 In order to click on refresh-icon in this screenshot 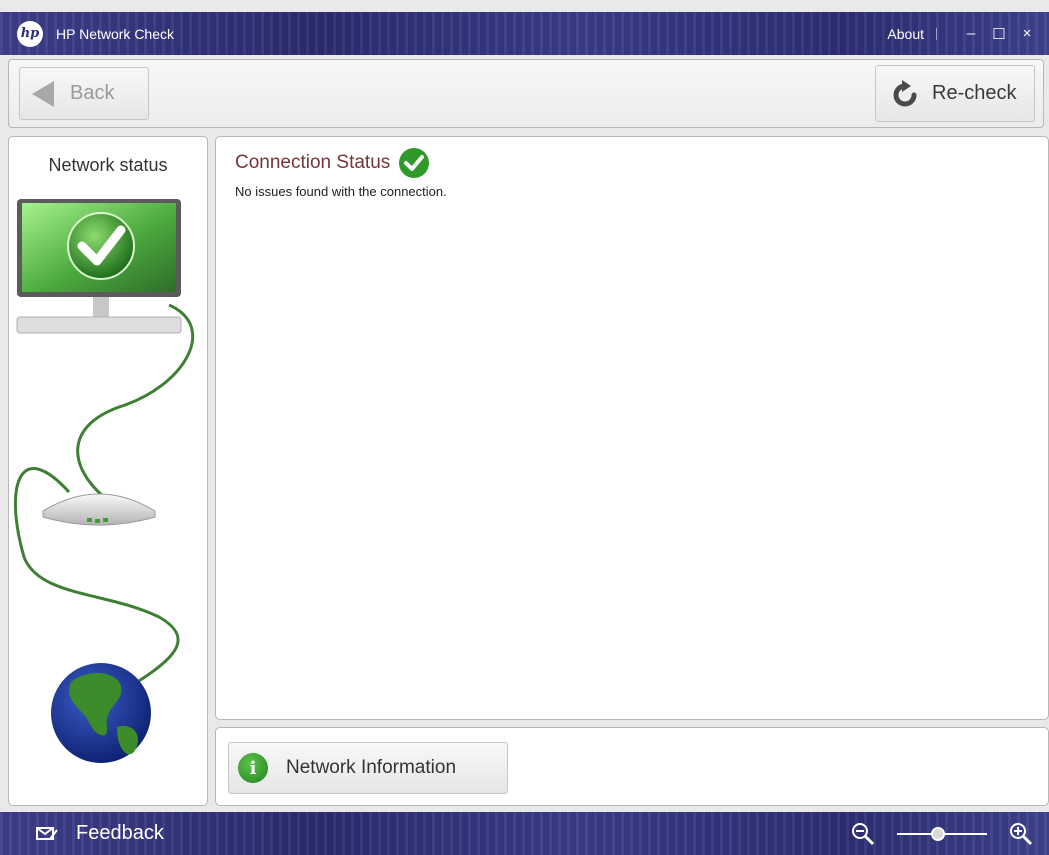, I will do `click(905, 92)`.